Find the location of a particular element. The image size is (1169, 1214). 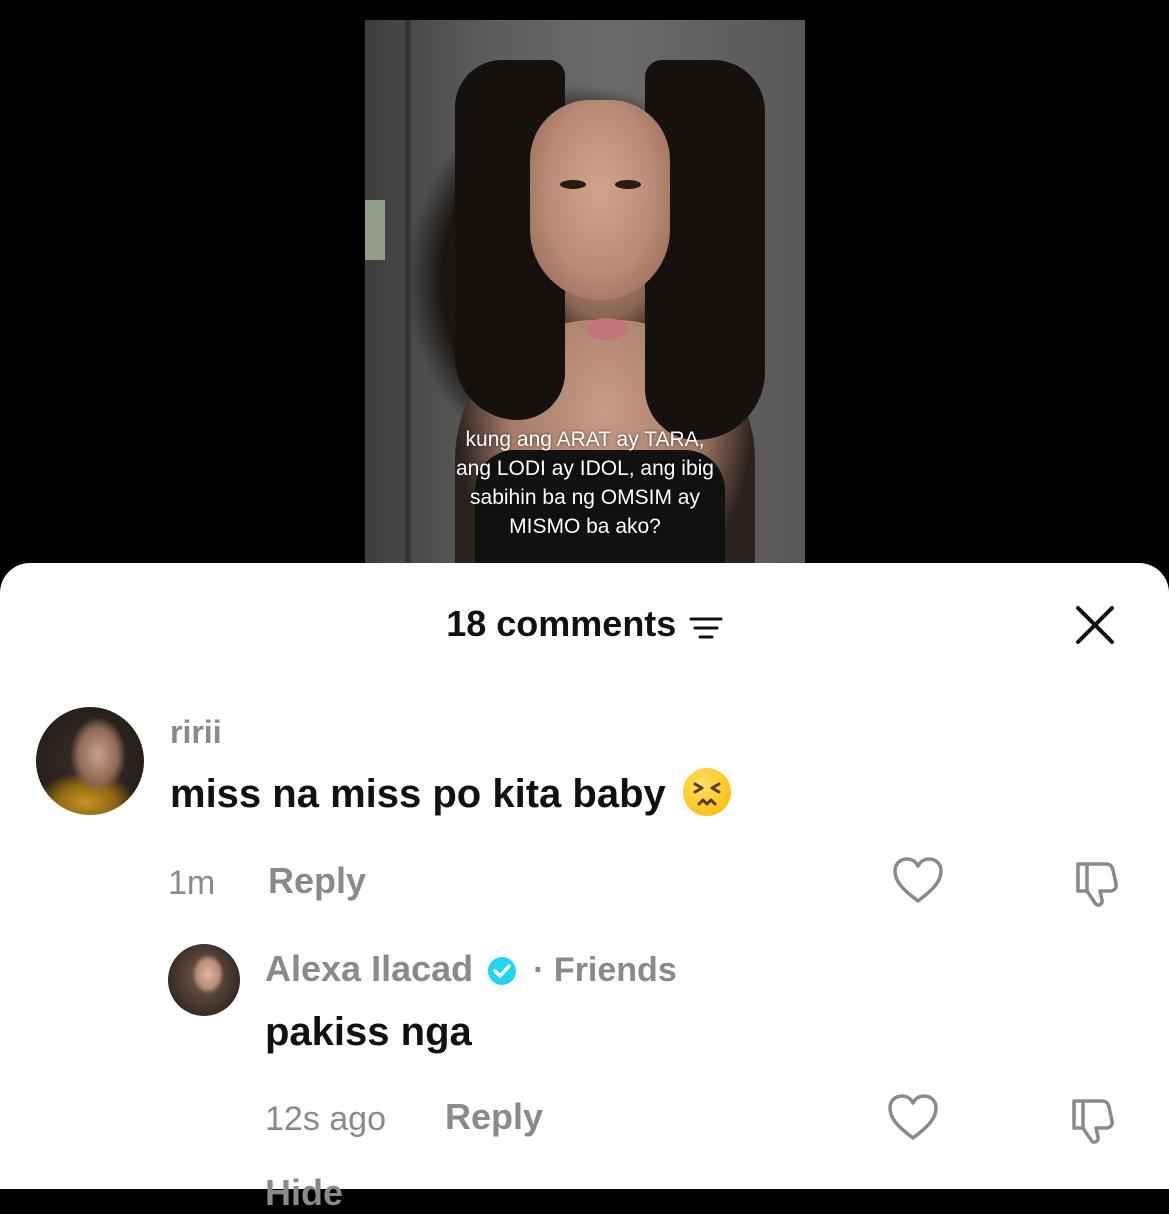

friends-label: · Friends is located at coordinates (605, 970).